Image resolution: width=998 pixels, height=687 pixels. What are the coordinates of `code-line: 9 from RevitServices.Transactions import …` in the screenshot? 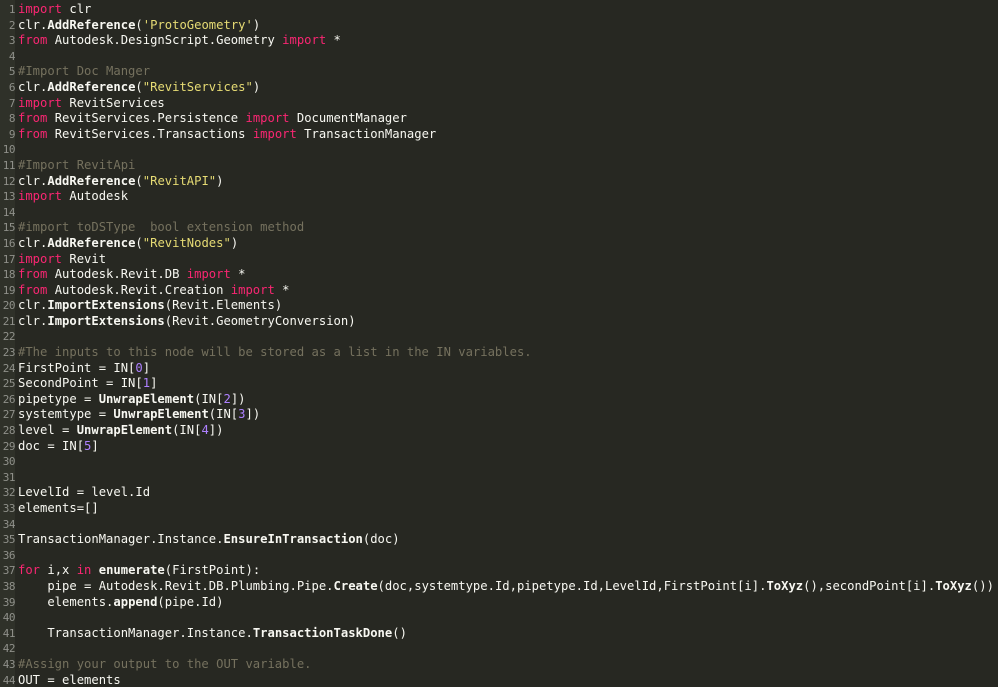 It's located at (499, 135).